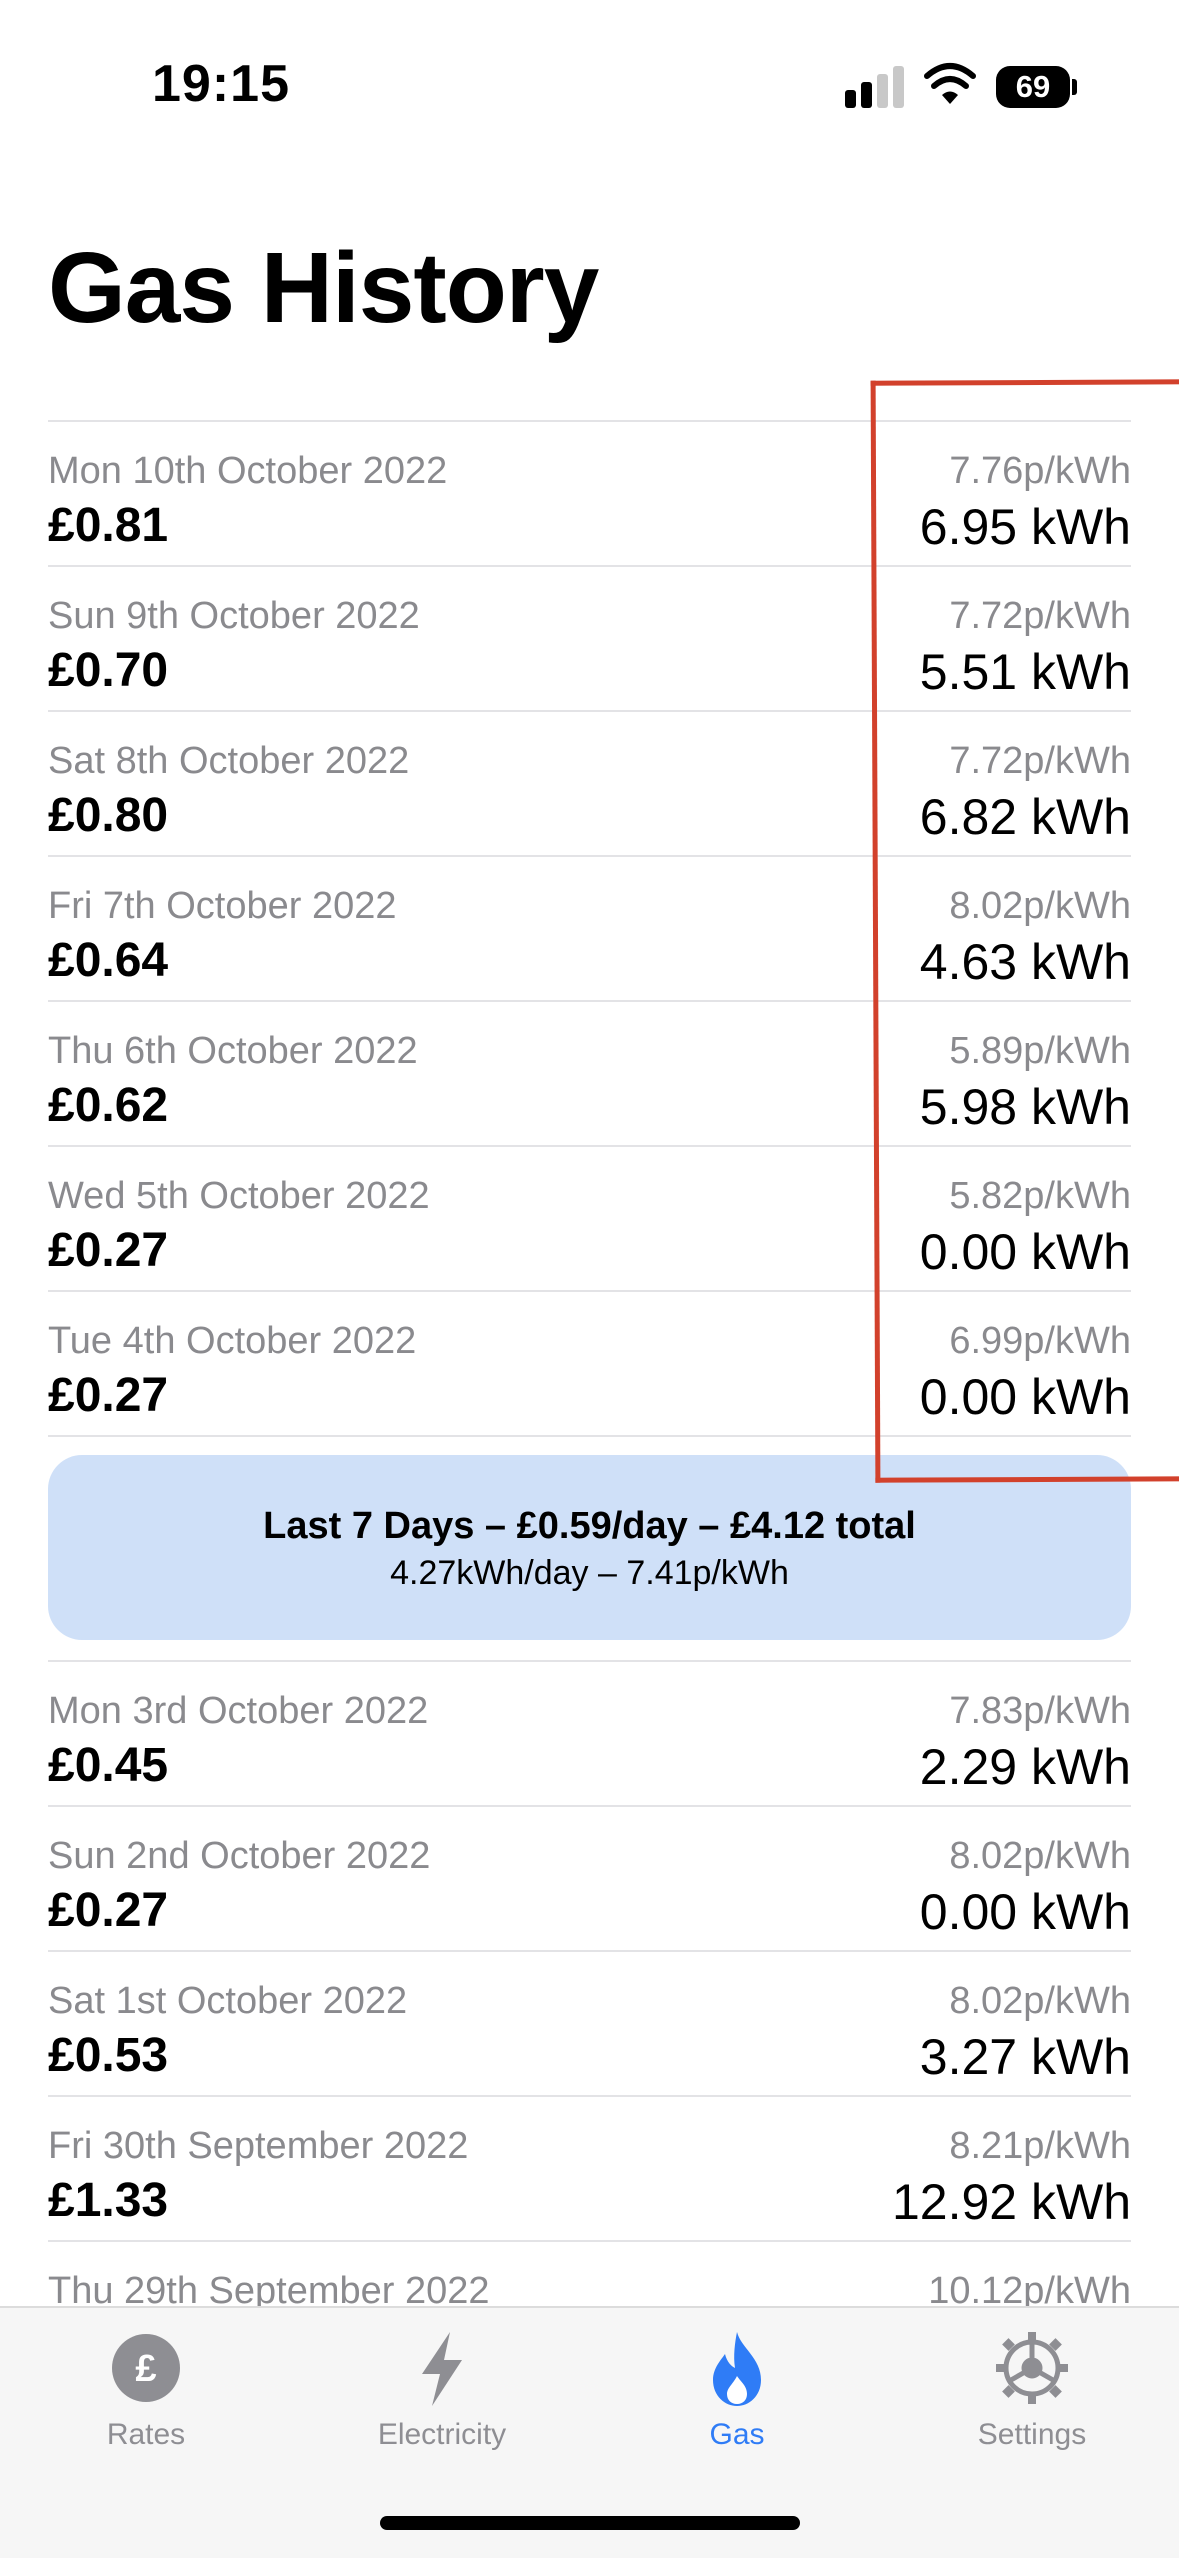  What do you see at coordinates (108, 1105) in the screenshot?
I see `row-cost: £0.62` at bounding box center [108, 1105].